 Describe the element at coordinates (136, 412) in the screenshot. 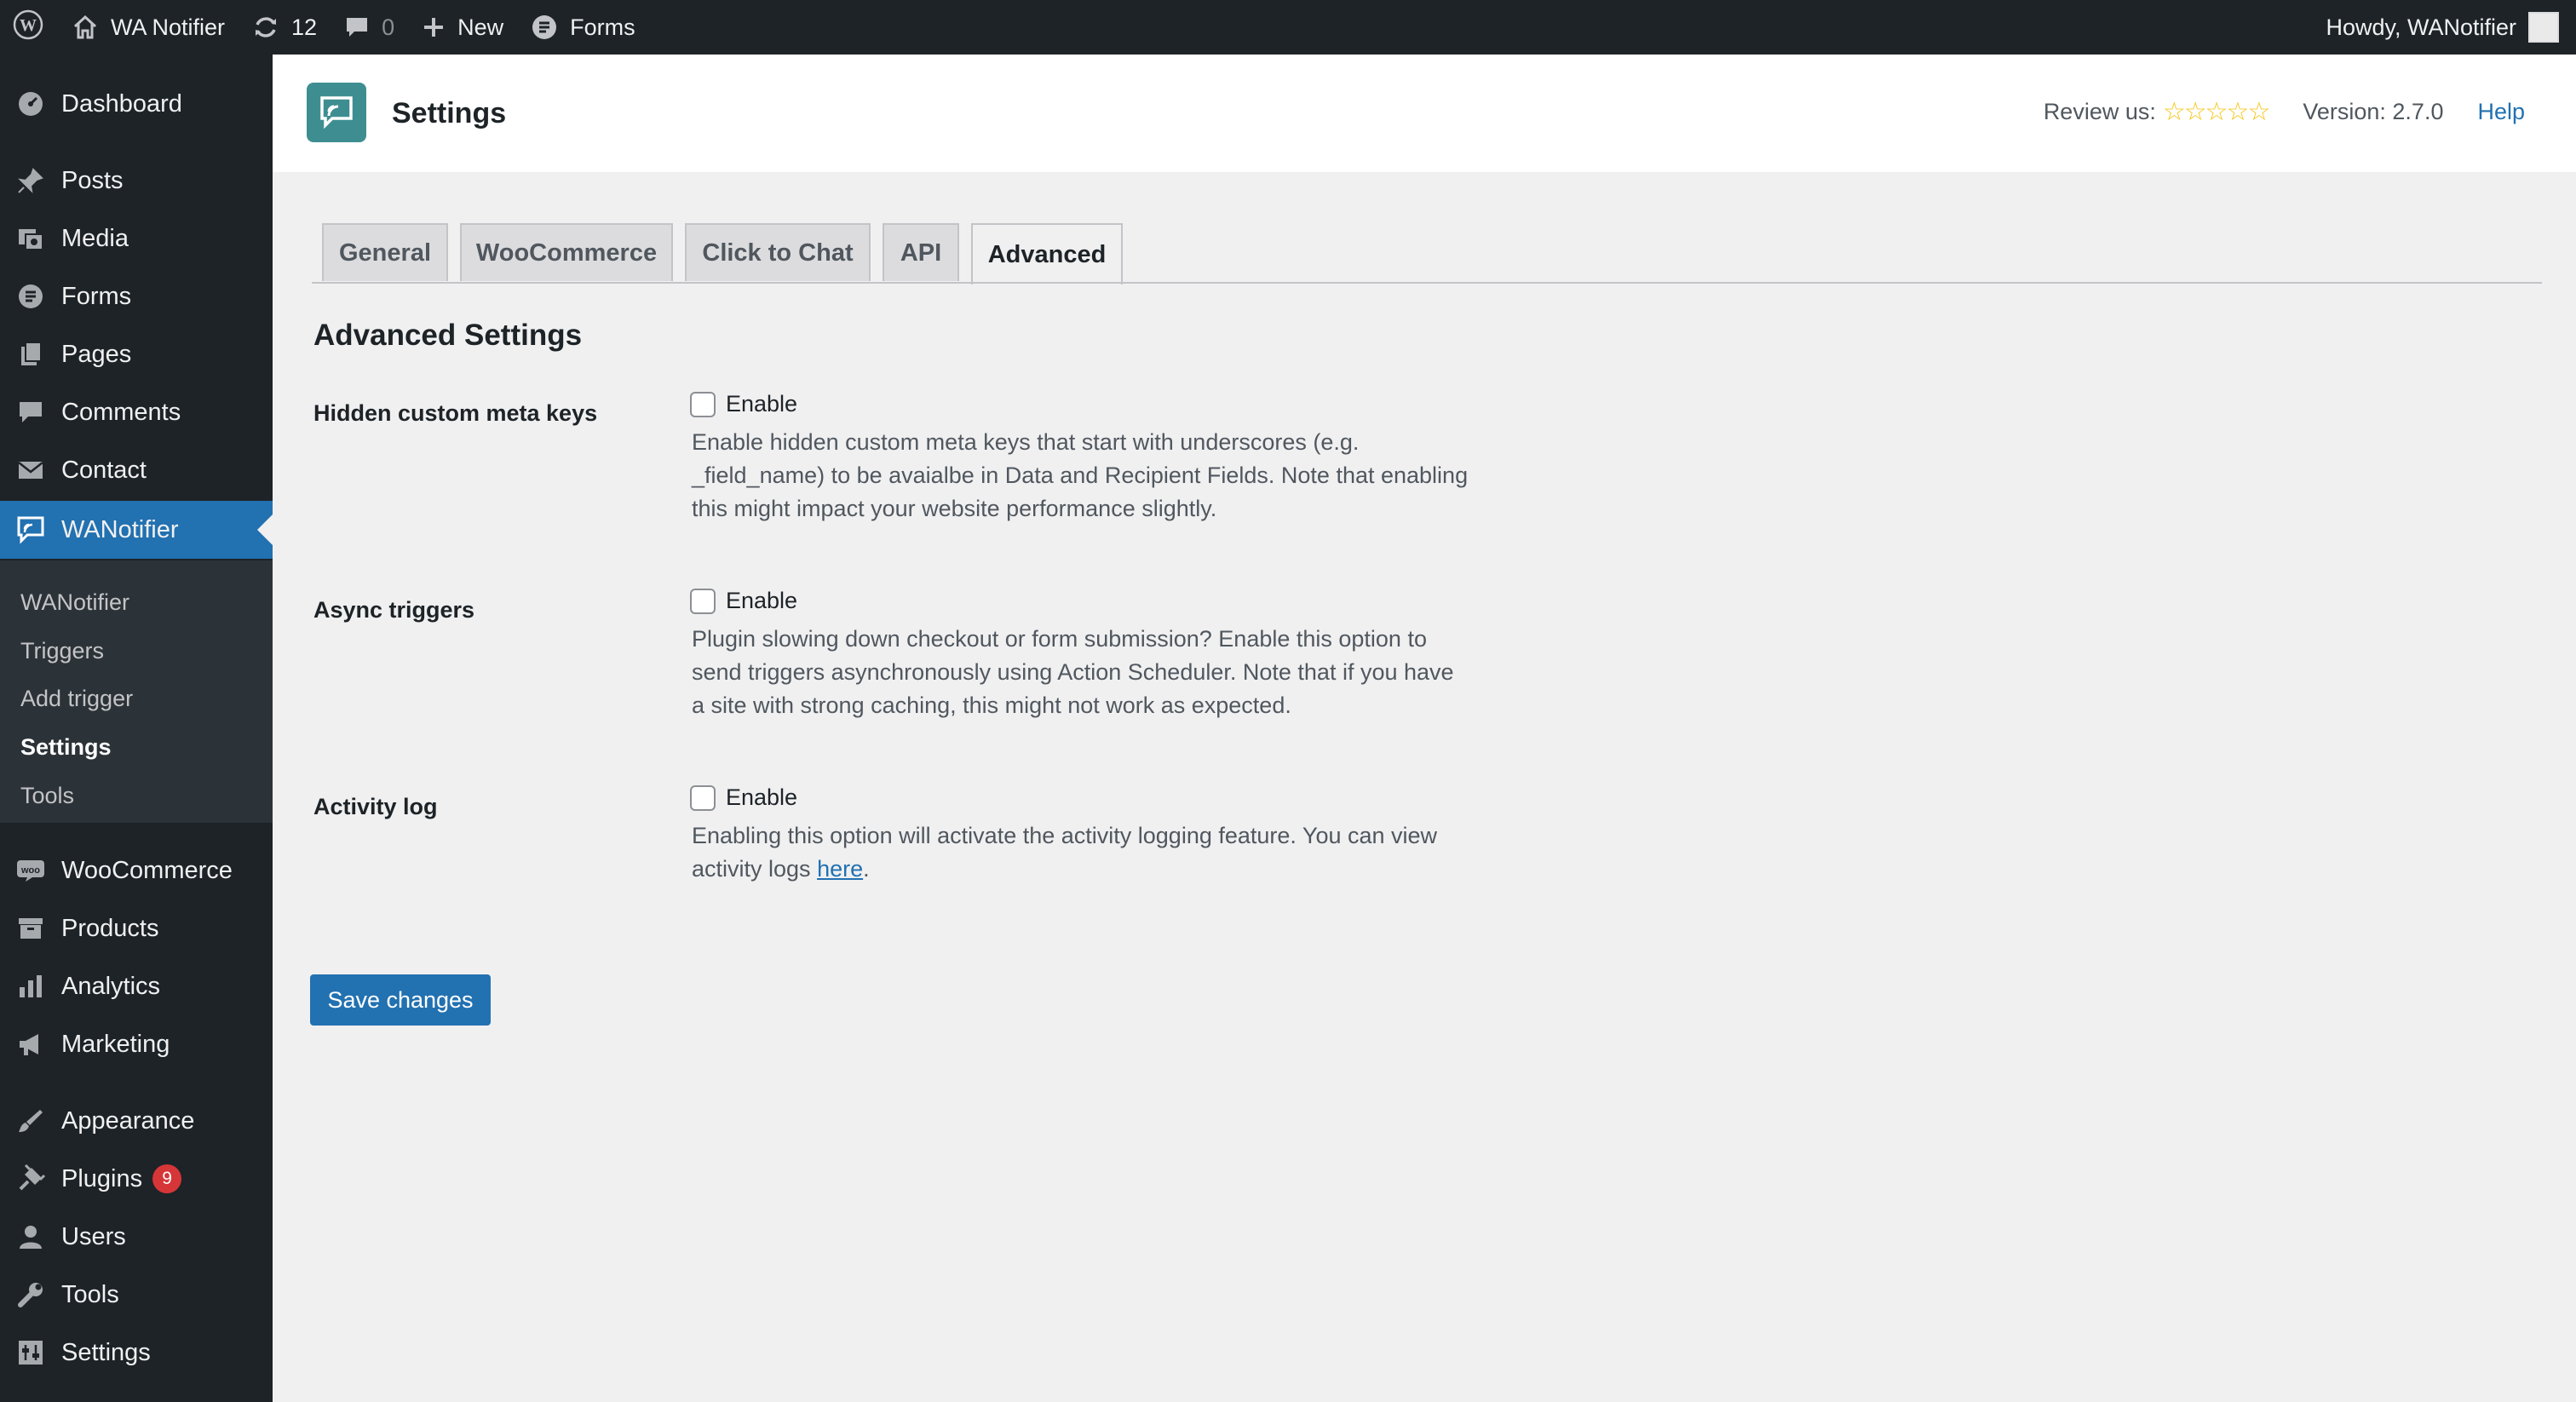

I see `sidebar-item-comments: Comments` at that location.